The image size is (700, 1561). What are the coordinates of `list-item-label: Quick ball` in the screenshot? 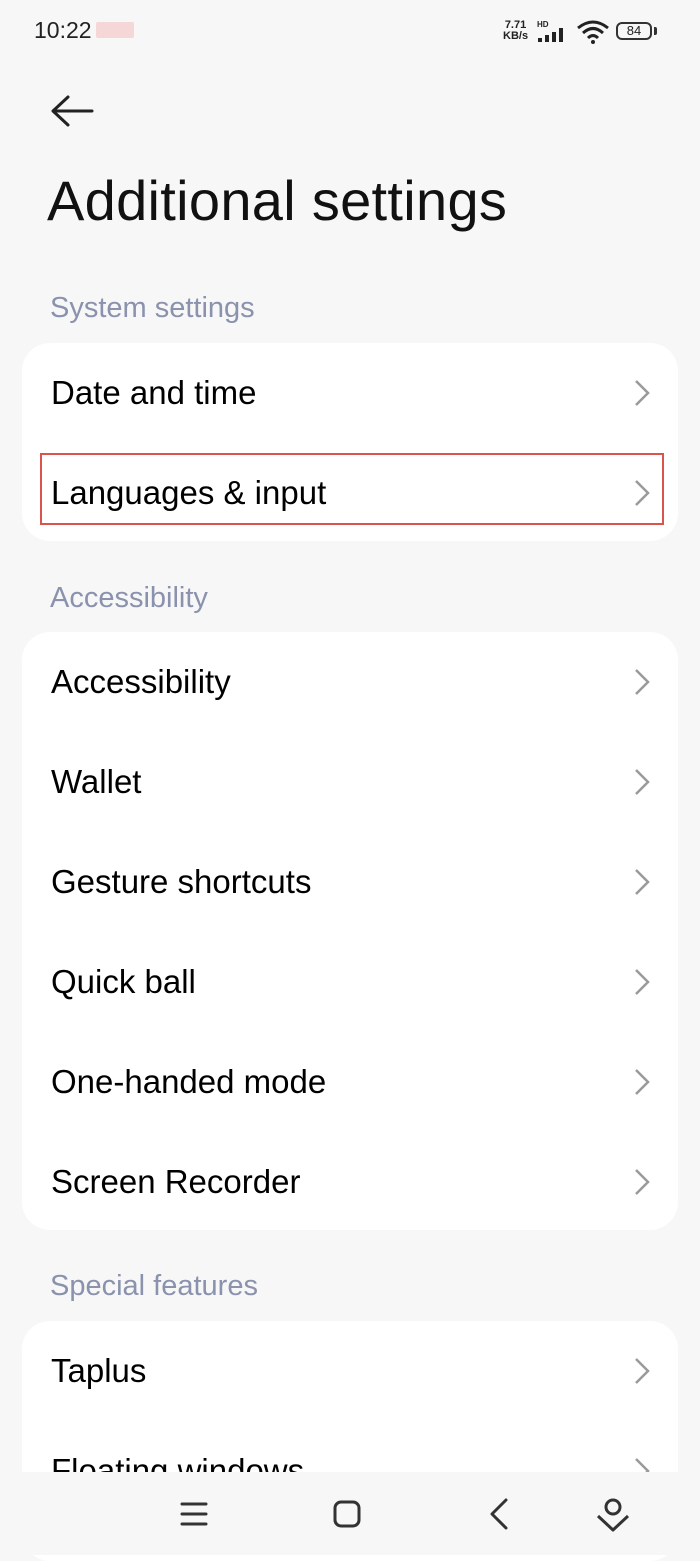 It's located at (123, 981).